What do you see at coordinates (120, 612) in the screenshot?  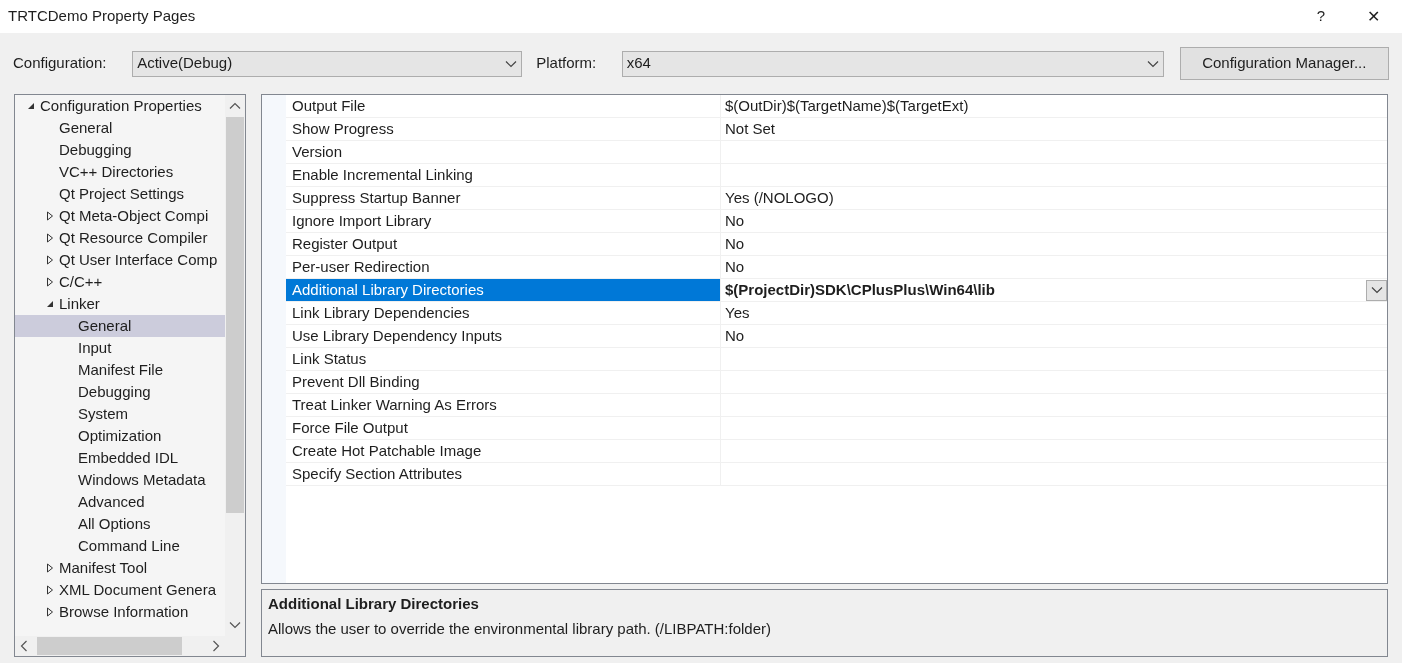 I see `tree-item: Browse Information` at bounding box center [120, 612].